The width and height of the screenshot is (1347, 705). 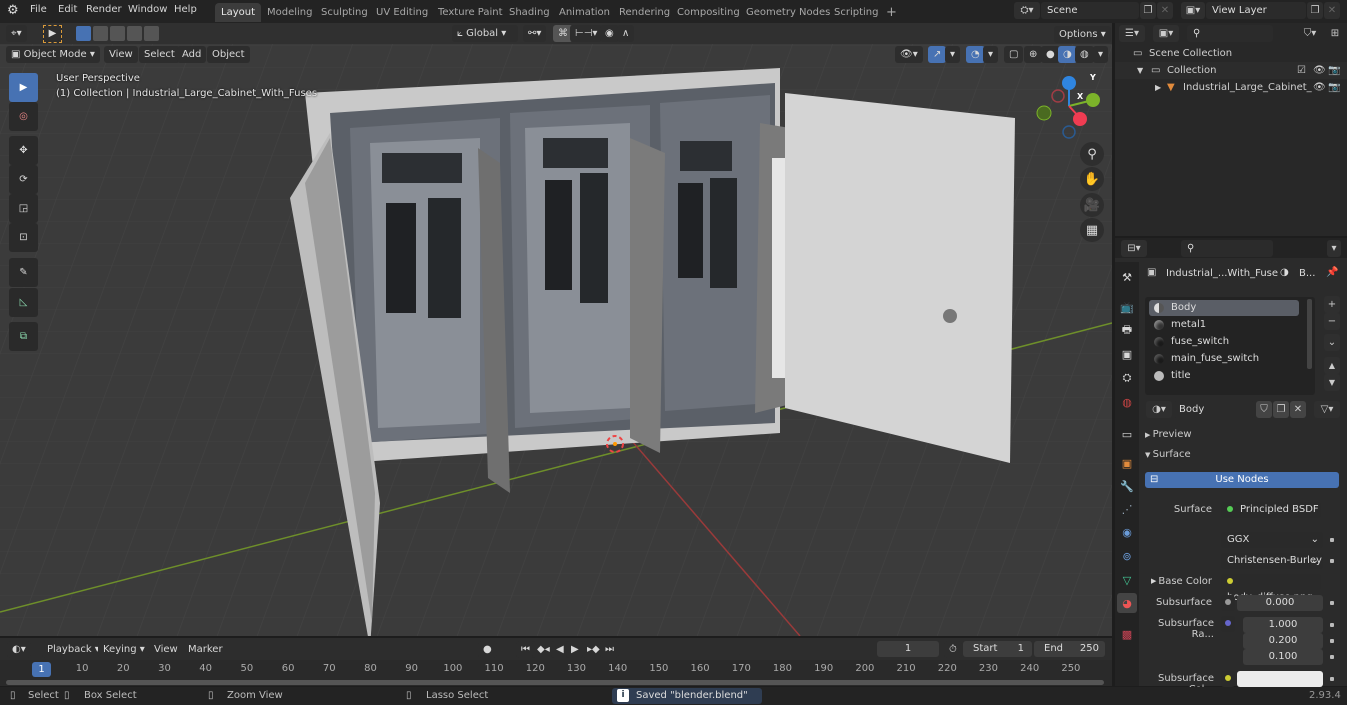 I want to click on scale-tool: ◲, so click(x=23, y=208).